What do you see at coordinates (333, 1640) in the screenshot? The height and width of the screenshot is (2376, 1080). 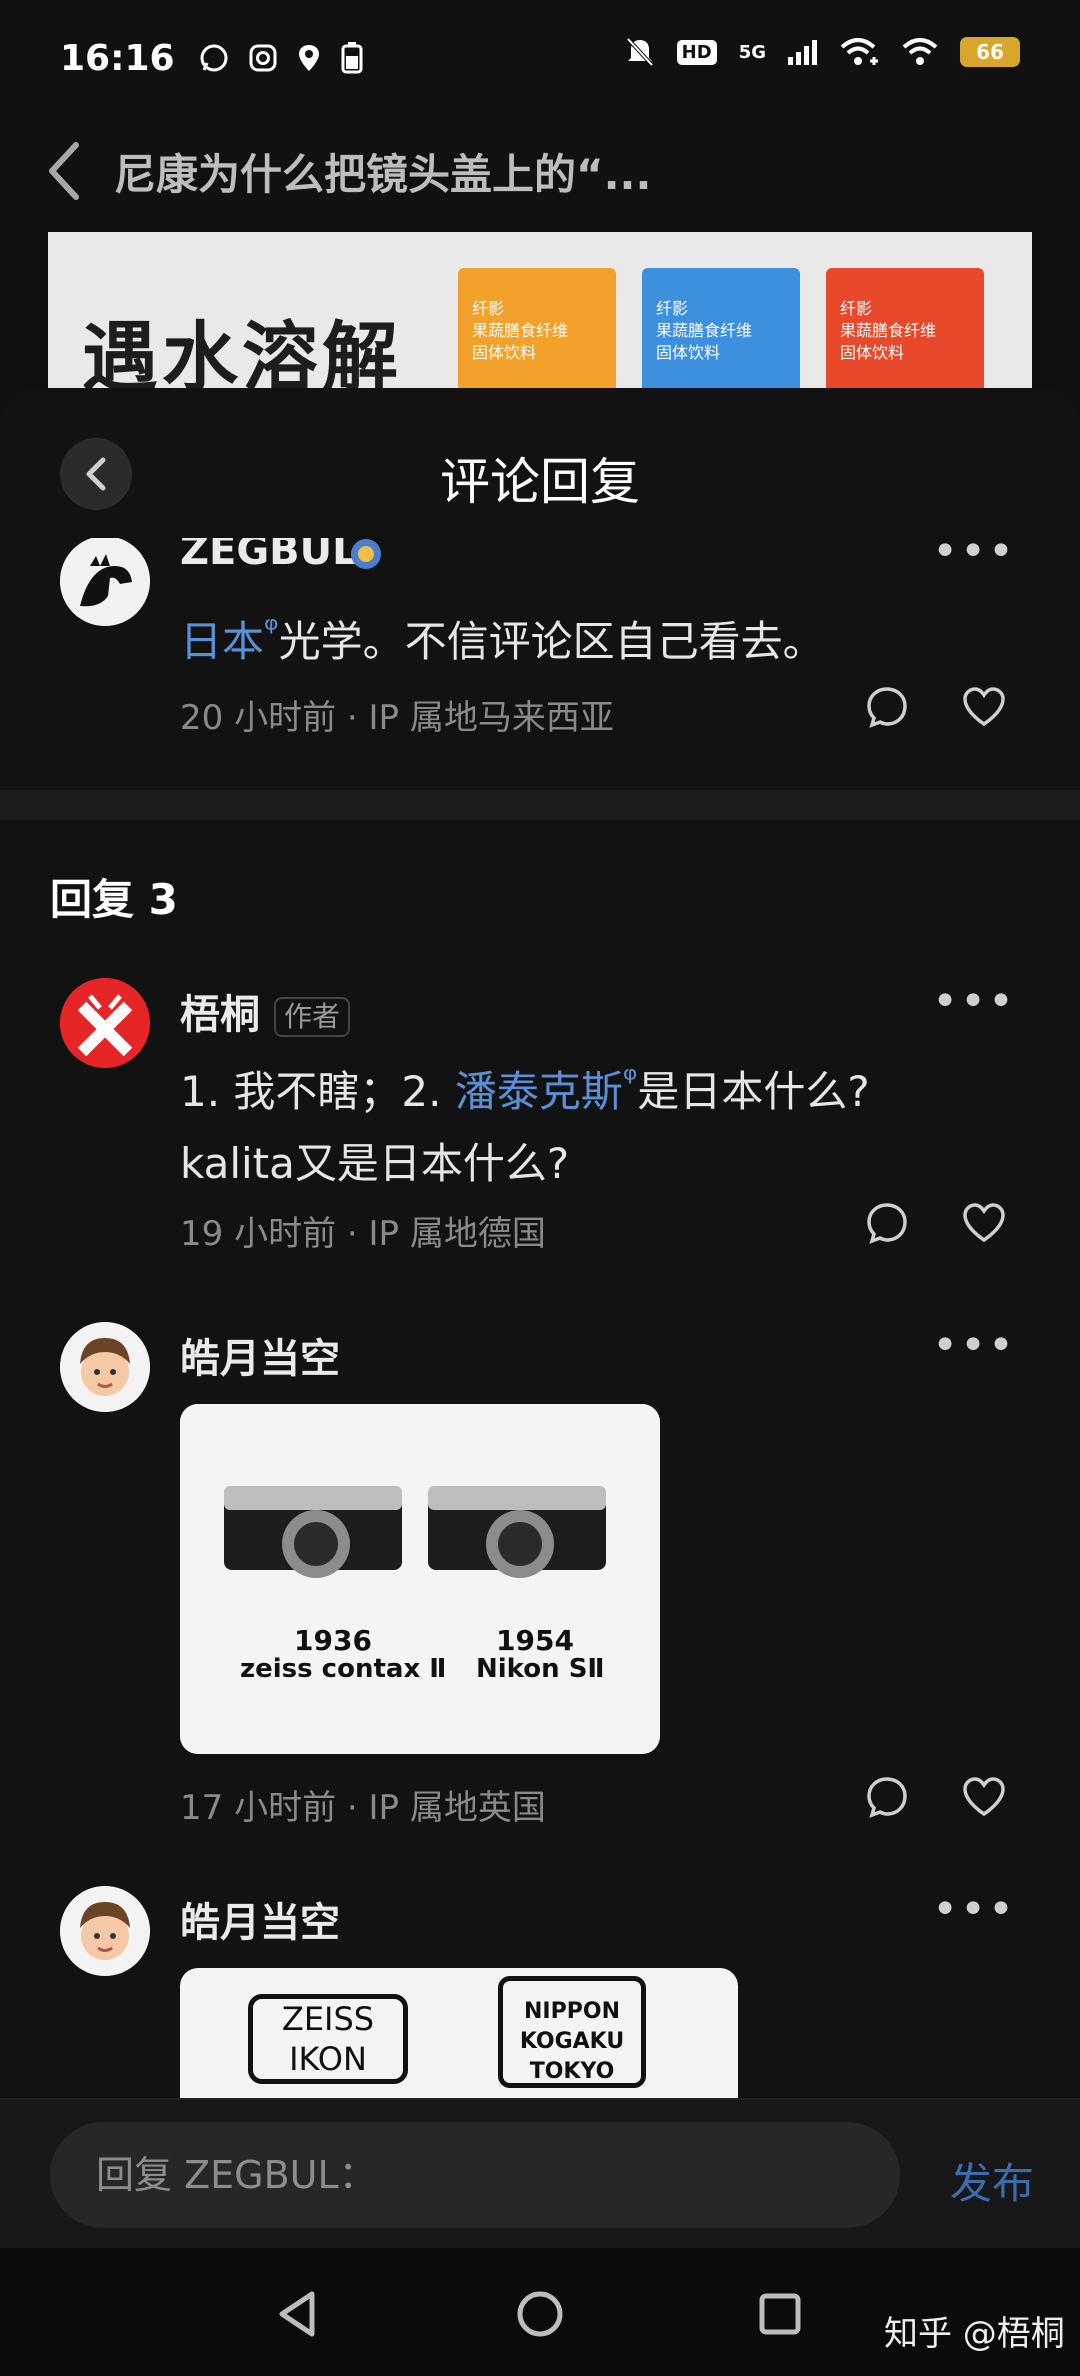 I see `photo-left-year: 1936` at bounding box center [333, 1640].